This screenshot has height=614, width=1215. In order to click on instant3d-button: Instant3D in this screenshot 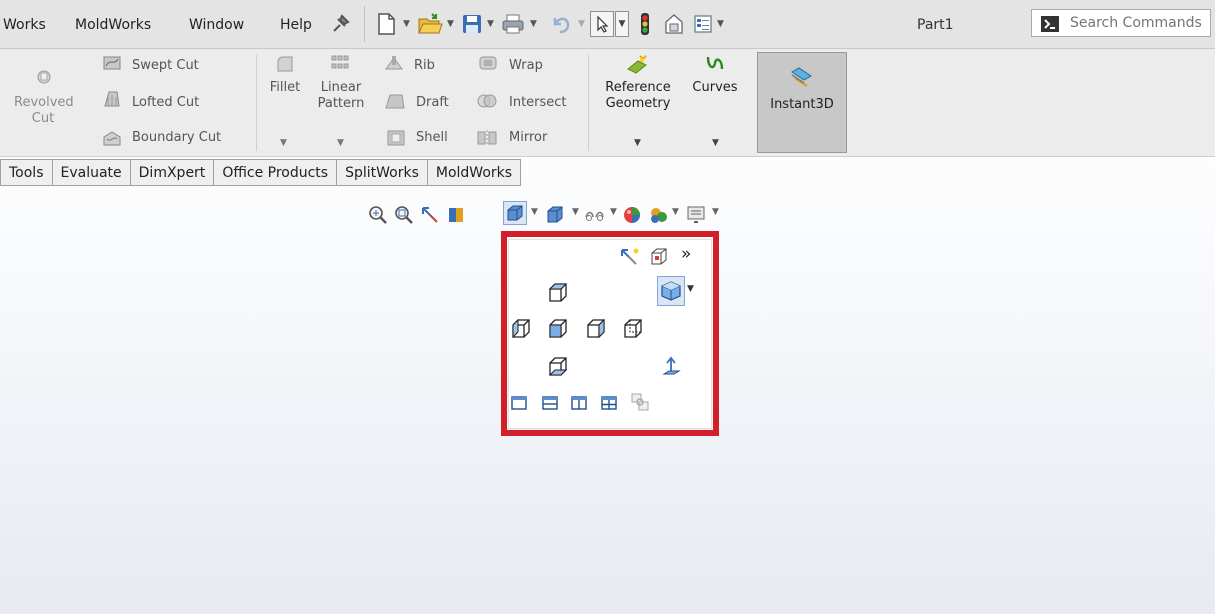, I will do `click(802, 102)`.